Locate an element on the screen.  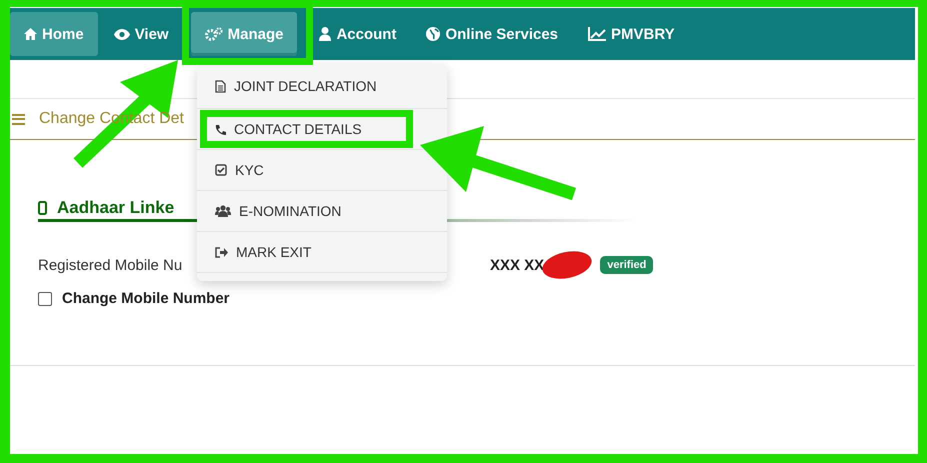
mobile-icon is located at coordinates (42, 208).